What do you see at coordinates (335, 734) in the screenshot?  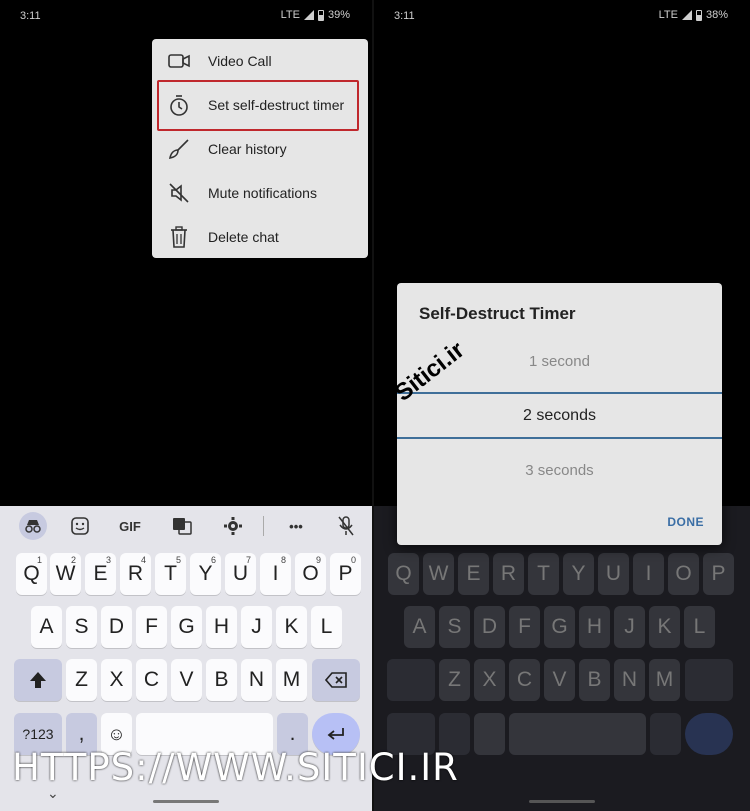 I see `enter-arrow-icon` at bounding box center [335, 734].